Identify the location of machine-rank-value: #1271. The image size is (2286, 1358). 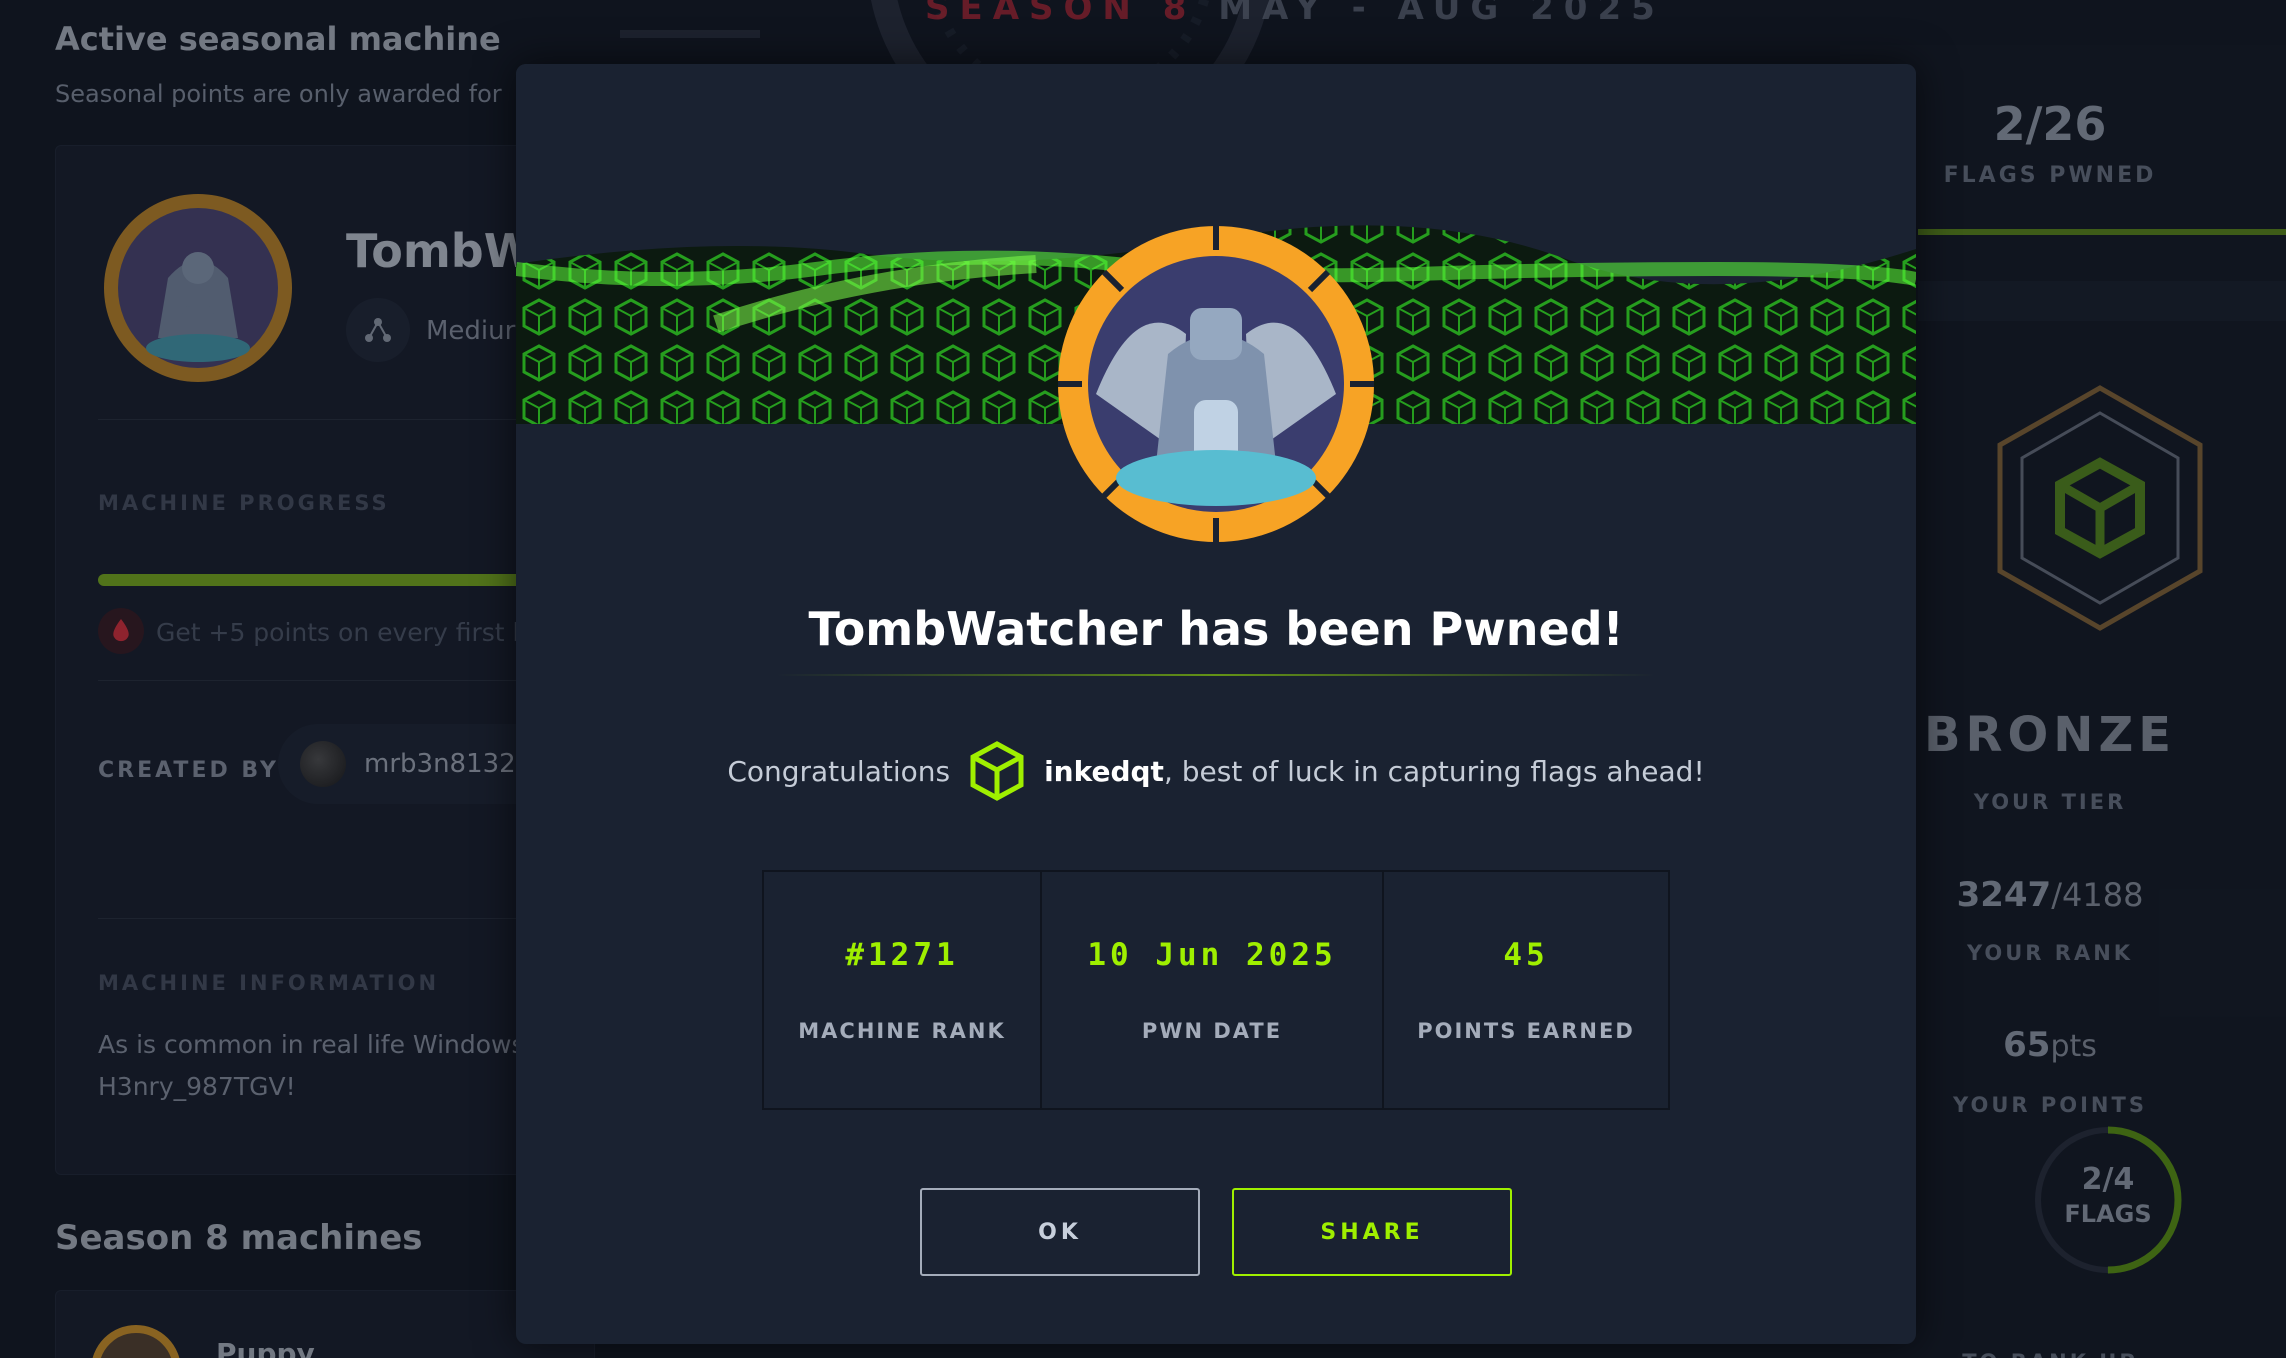
(902, 955).